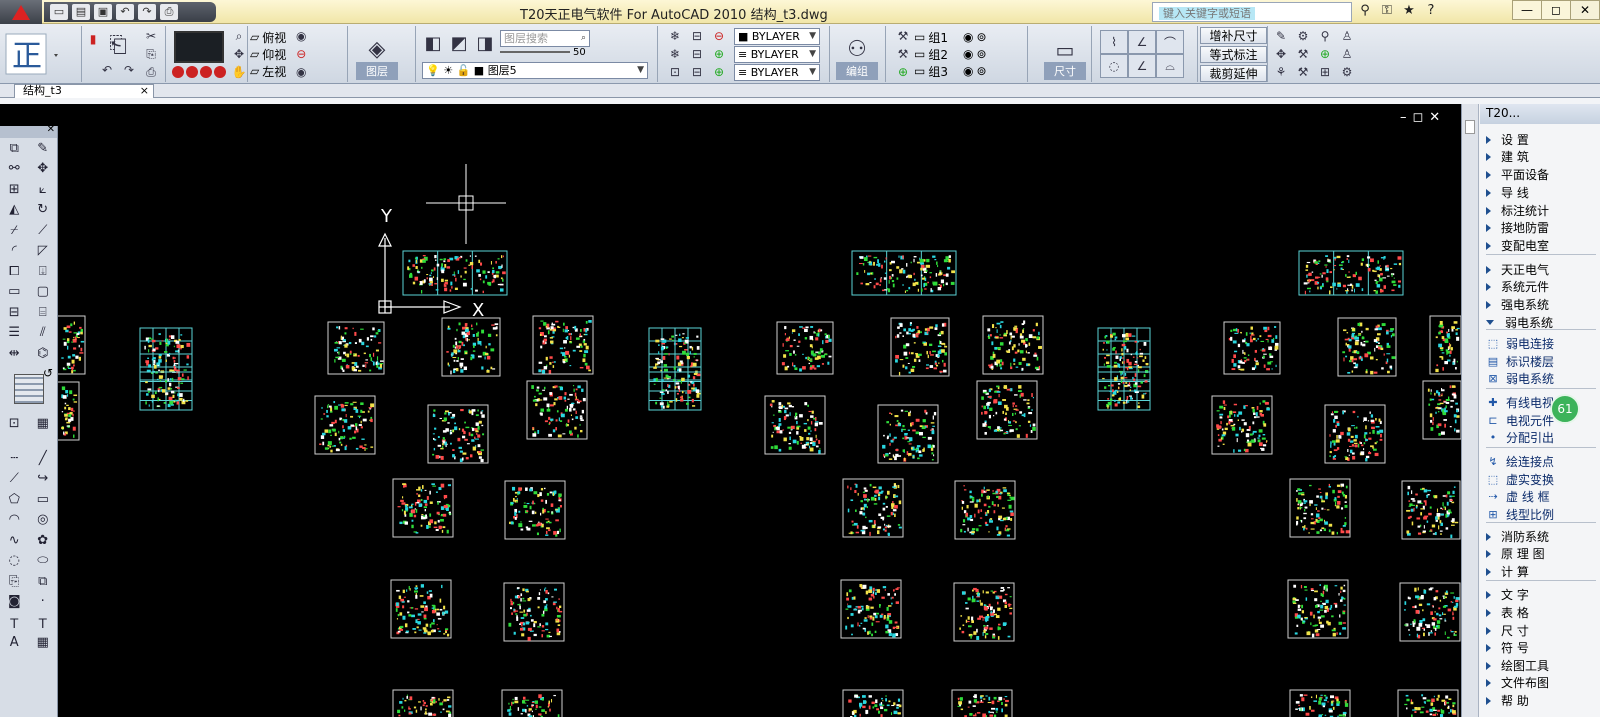 The height and width of the screenshot is (717, 1600). What do you see at coordinates (1403, 117) in the screenshot?
I see `canvas-minimize-button: –` at bounding box center [1403, 117].